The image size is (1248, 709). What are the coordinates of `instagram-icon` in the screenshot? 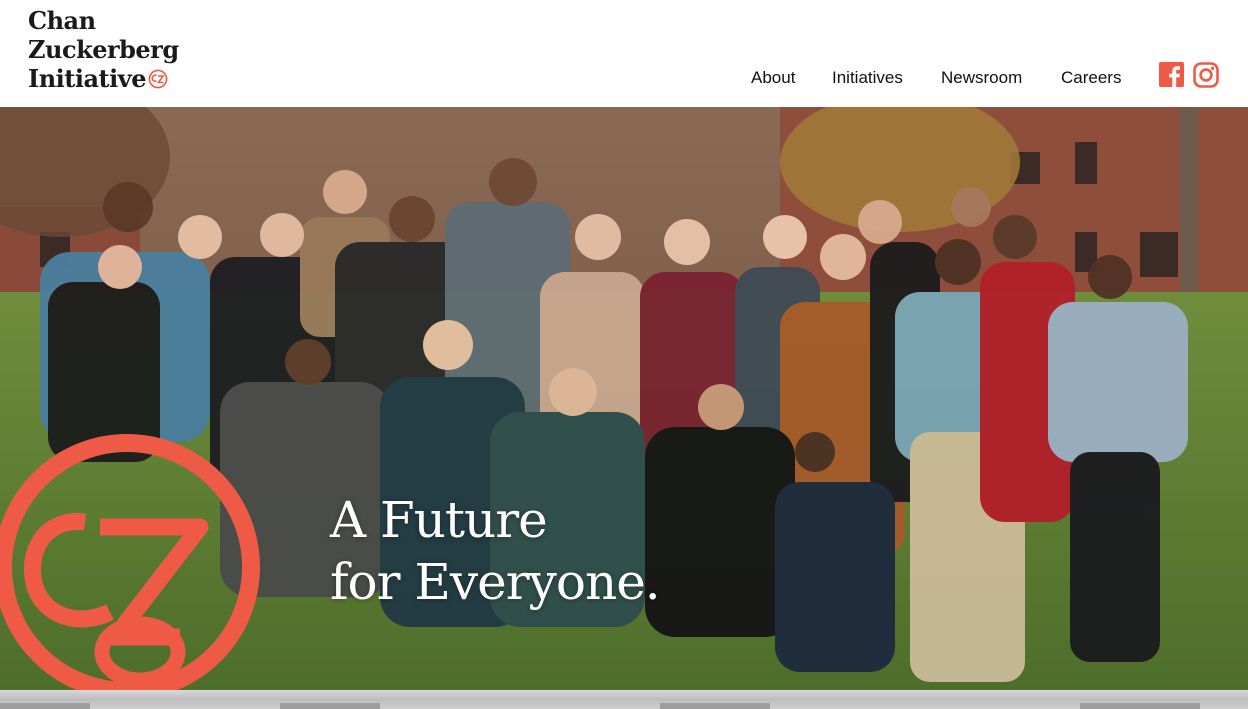 It's located at (1206, 75).